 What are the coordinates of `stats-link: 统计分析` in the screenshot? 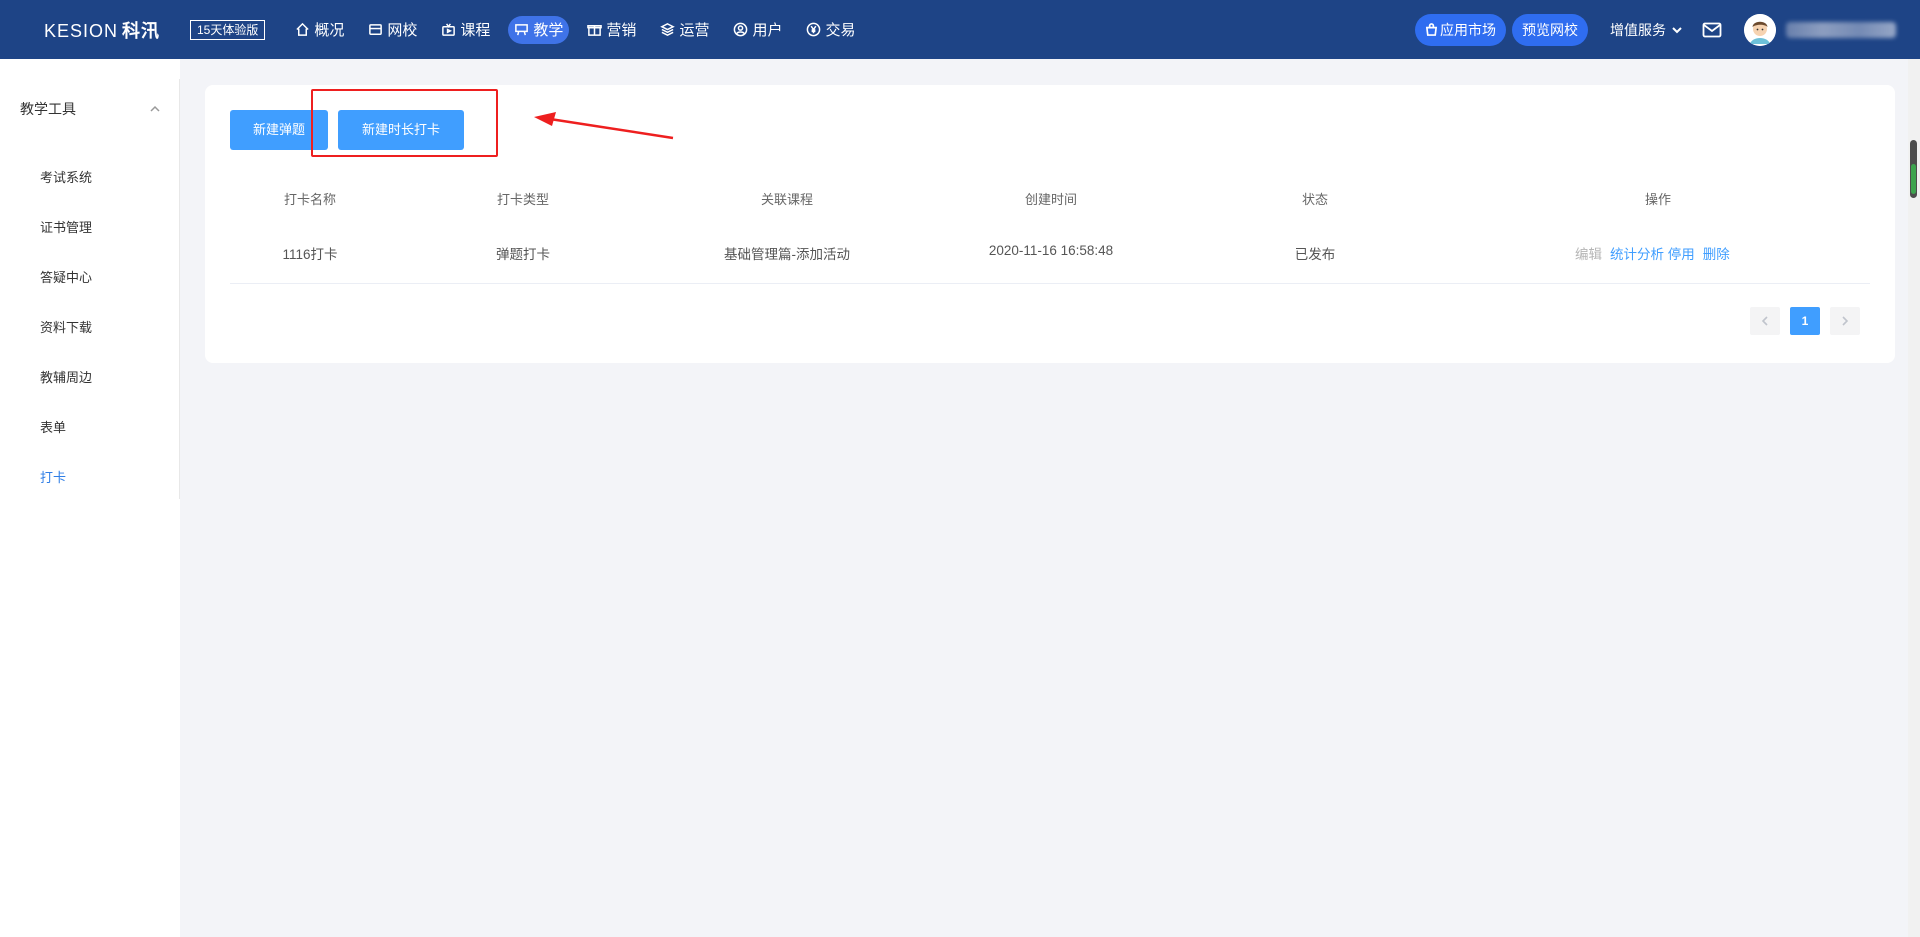 It's located at (1637, 254).